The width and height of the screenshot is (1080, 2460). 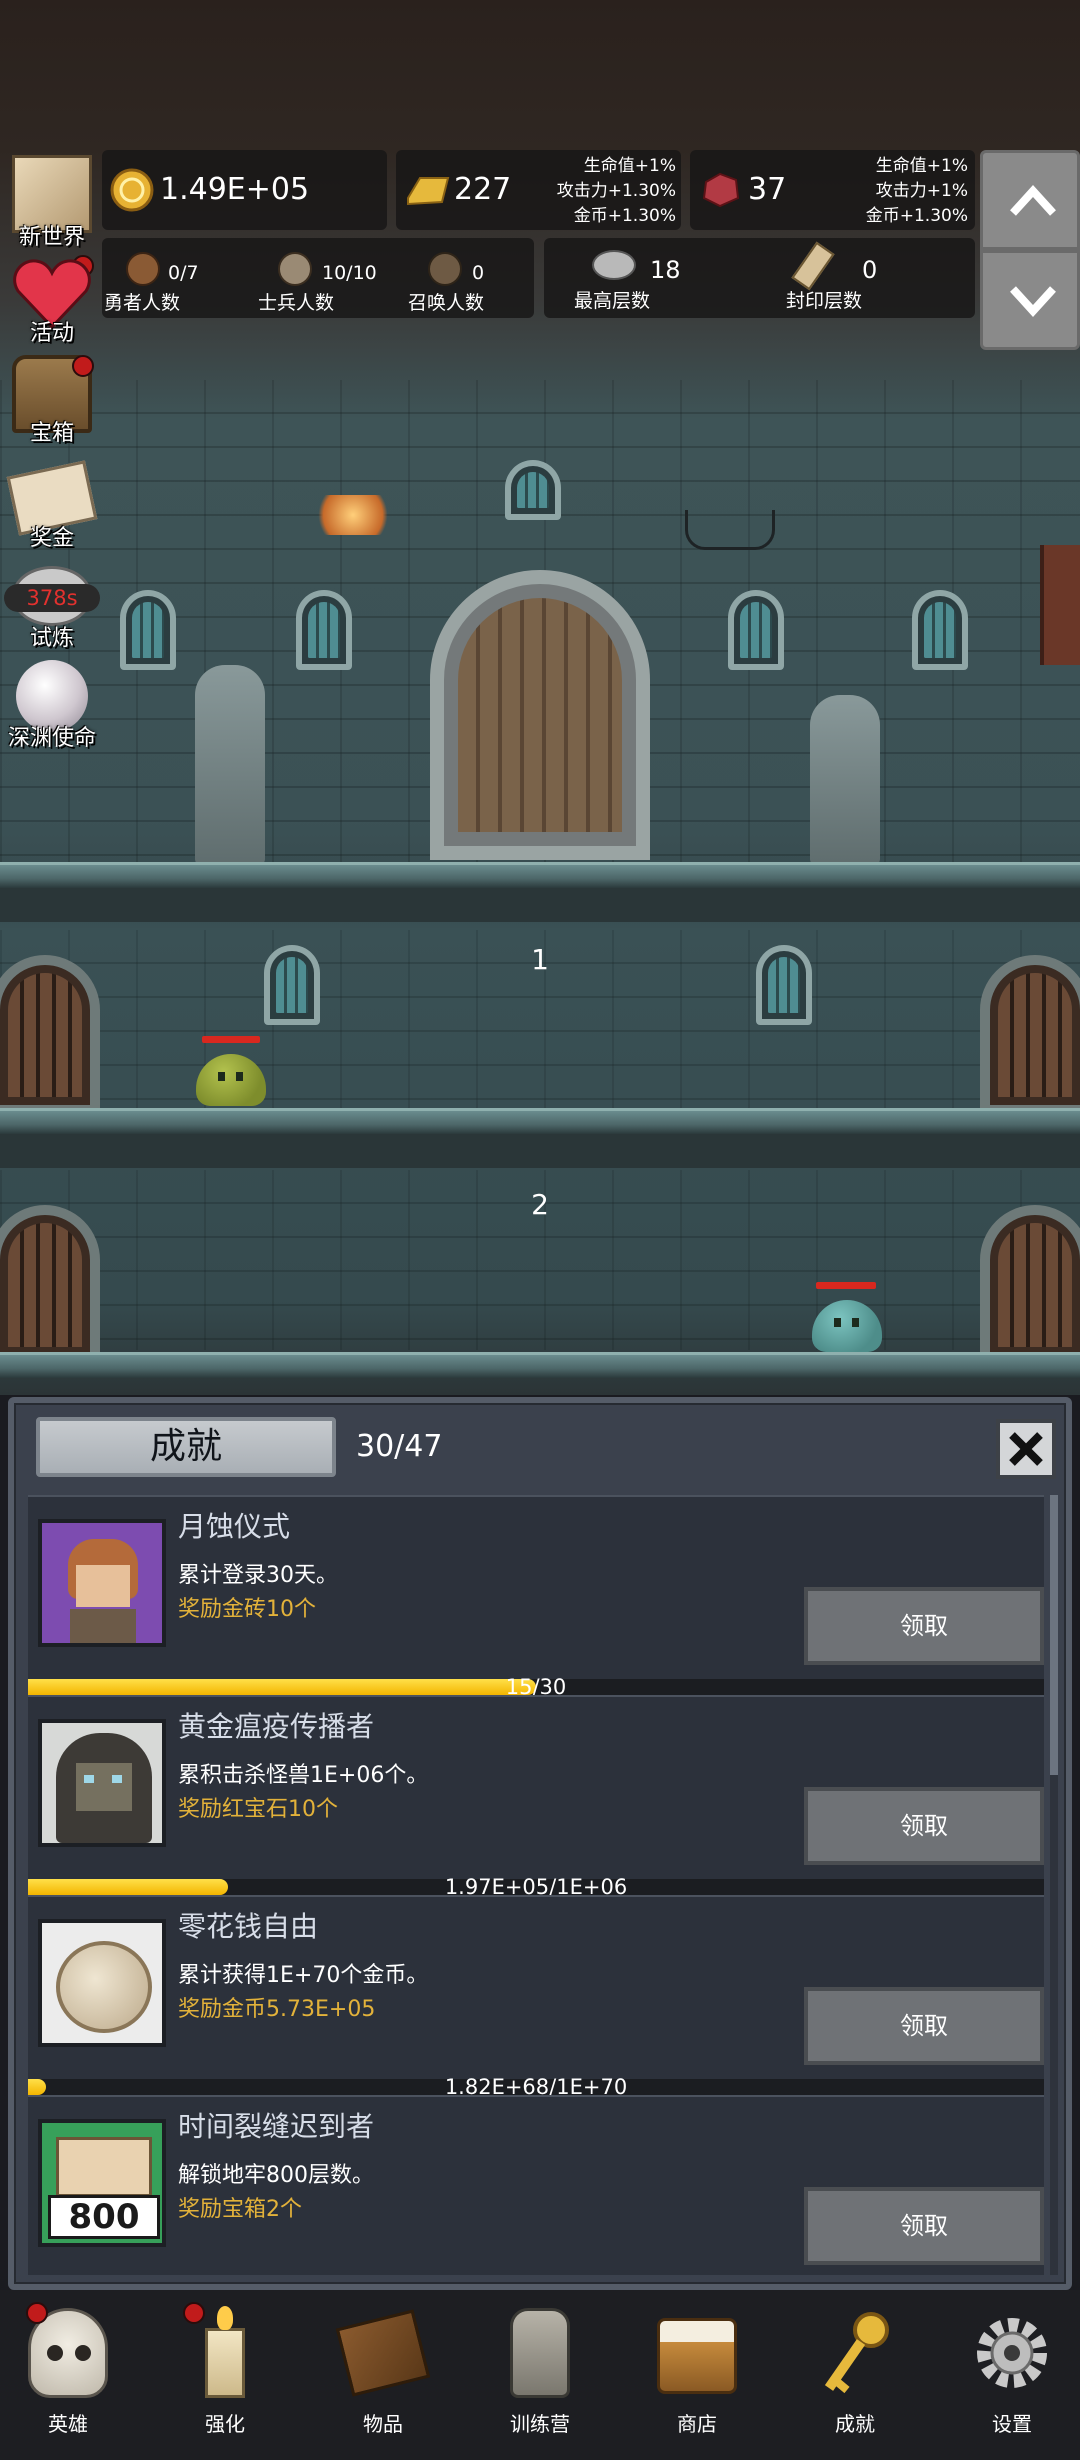 What do you see at coordinates (132, 190) in the screenshot?
I see `gold-coin-icon` at bounding box center [132, 190].